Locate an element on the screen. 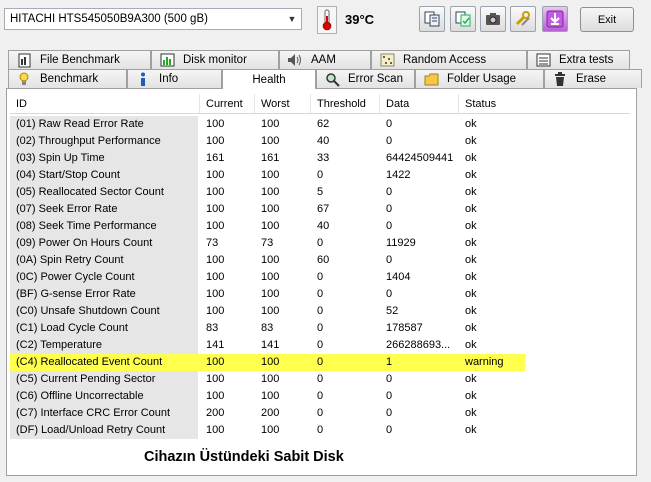  exit-button: Exit is located at coordinates (607, 19).